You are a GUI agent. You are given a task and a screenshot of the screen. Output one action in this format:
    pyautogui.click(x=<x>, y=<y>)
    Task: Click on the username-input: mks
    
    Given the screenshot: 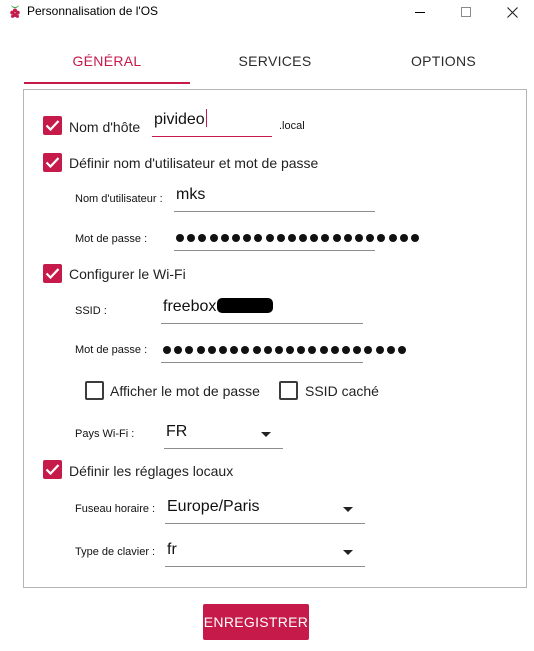 What is the action you would take?
    pyautogui.click(x=274, y=197)
    